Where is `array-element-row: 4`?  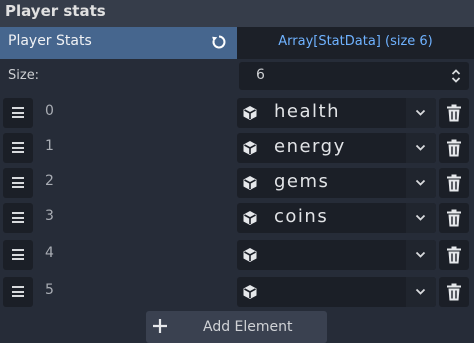 array-element-row: 4 is located at coordinates (237, 255).